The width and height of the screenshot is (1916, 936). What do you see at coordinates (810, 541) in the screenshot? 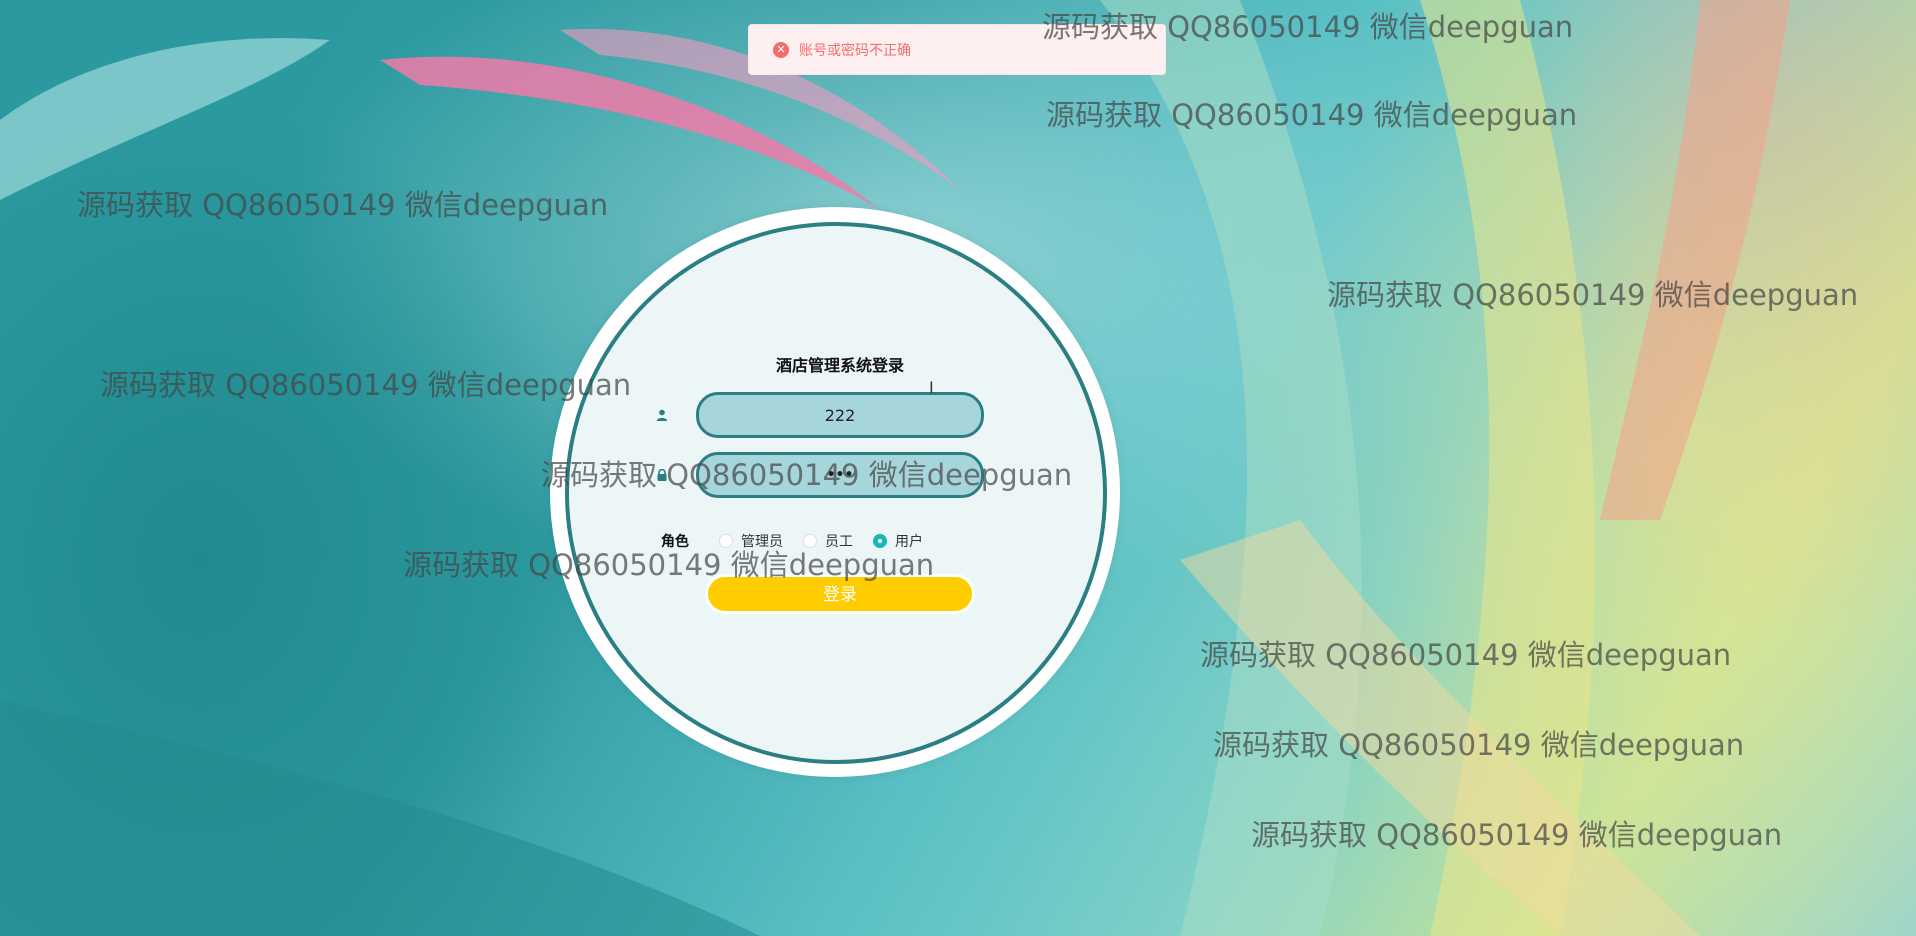
I see `radio-staff` at bounding box center [810, 541].